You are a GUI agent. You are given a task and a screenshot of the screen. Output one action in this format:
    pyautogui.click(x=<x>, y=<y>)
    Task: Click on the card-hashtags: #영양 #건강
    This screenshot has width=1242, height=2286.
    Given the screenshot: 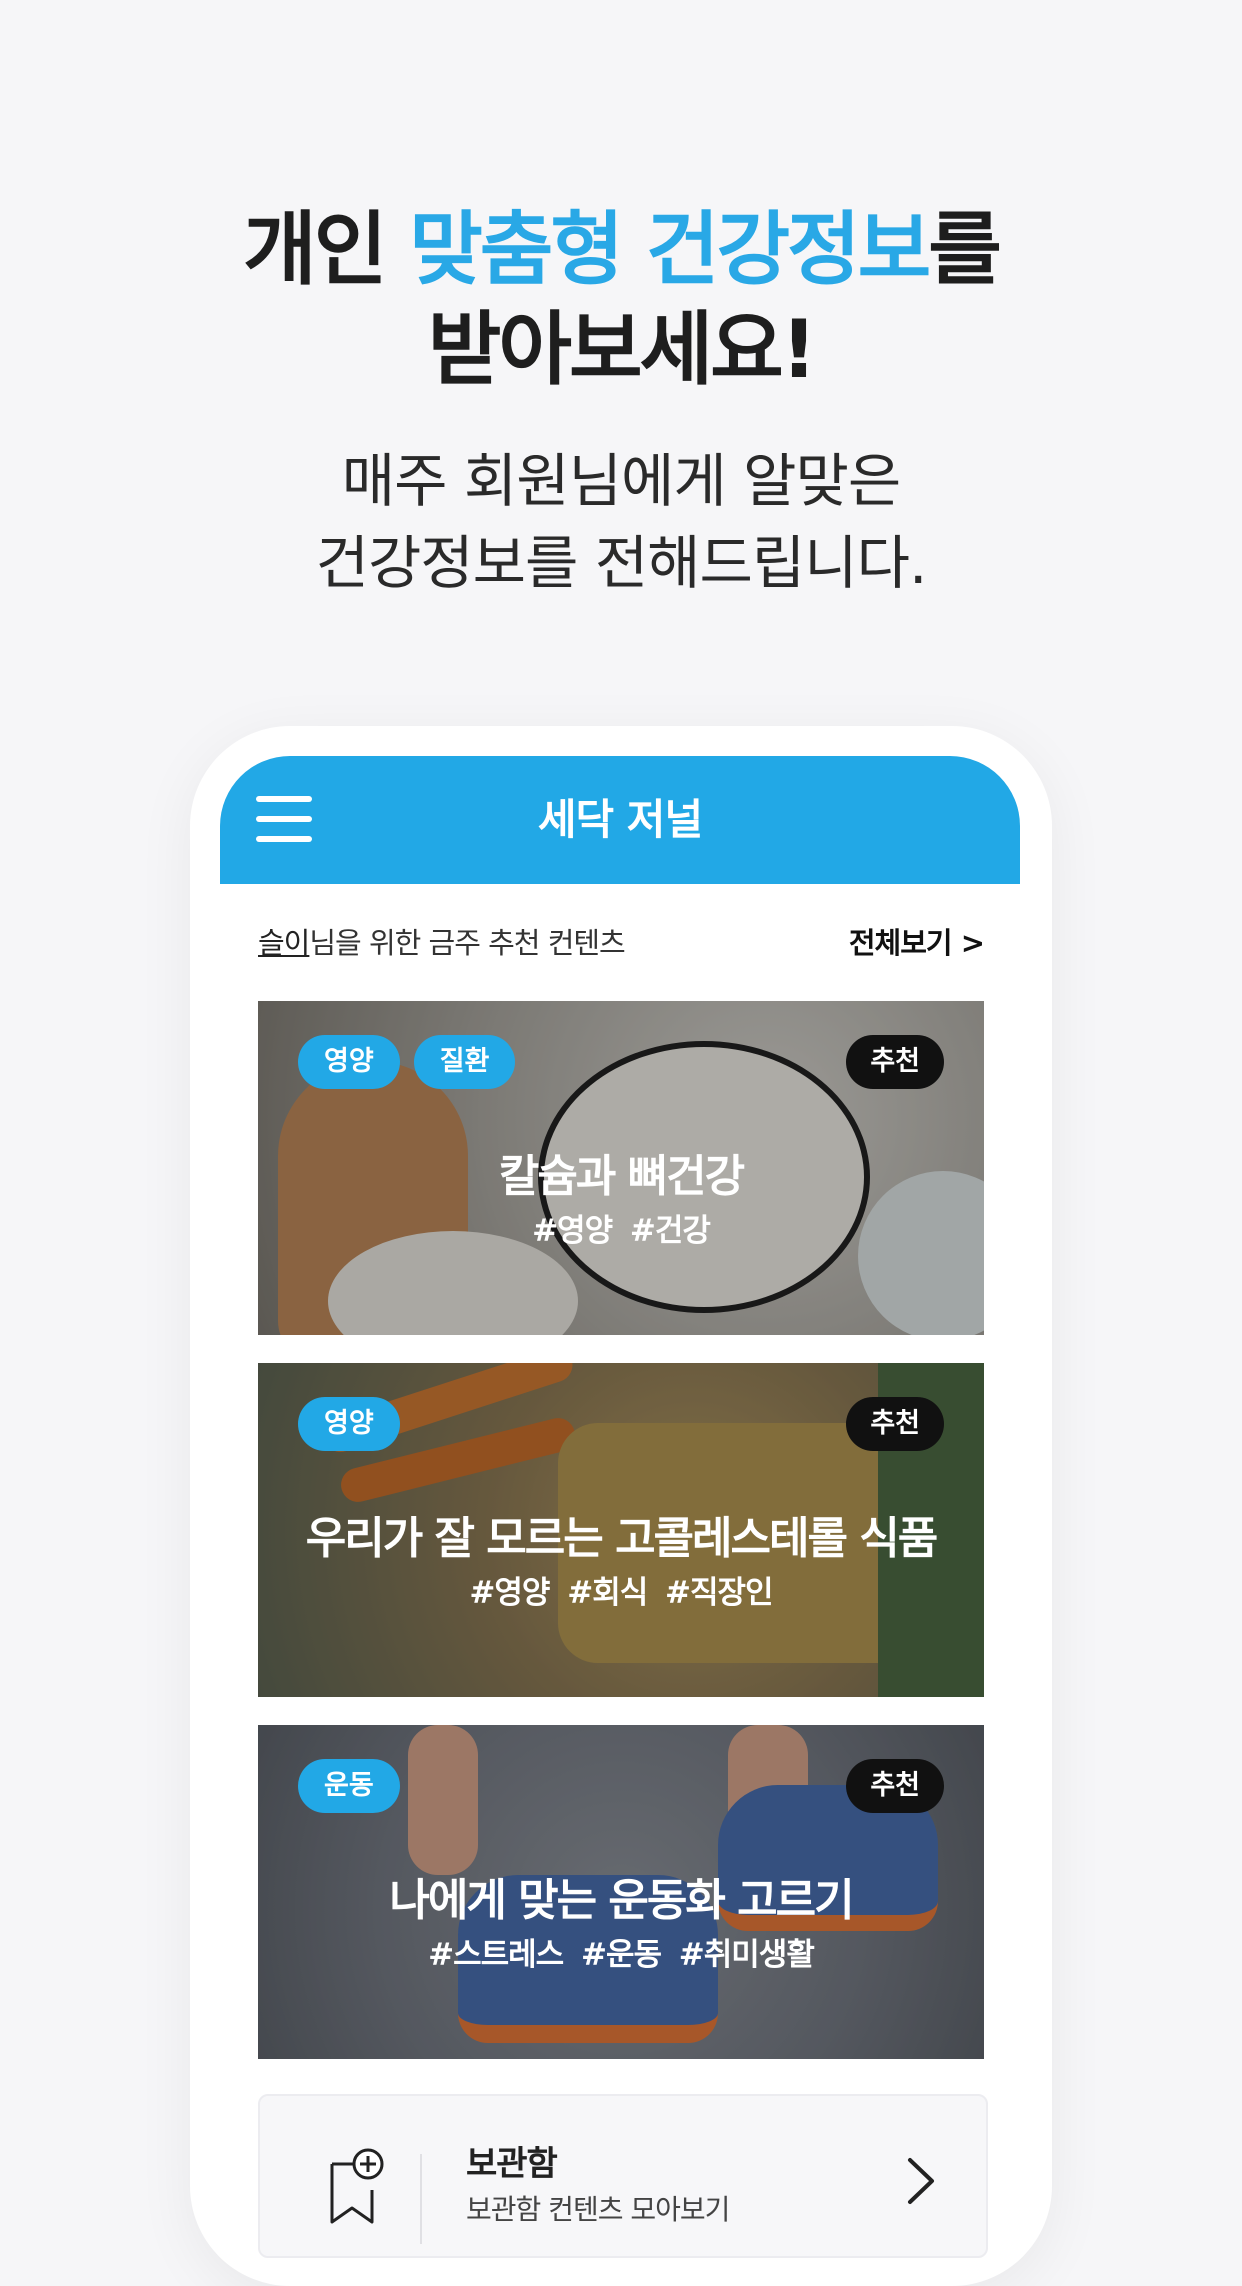 What is the action you would take?
    pyautogui.click(x=621, y=1231)
    